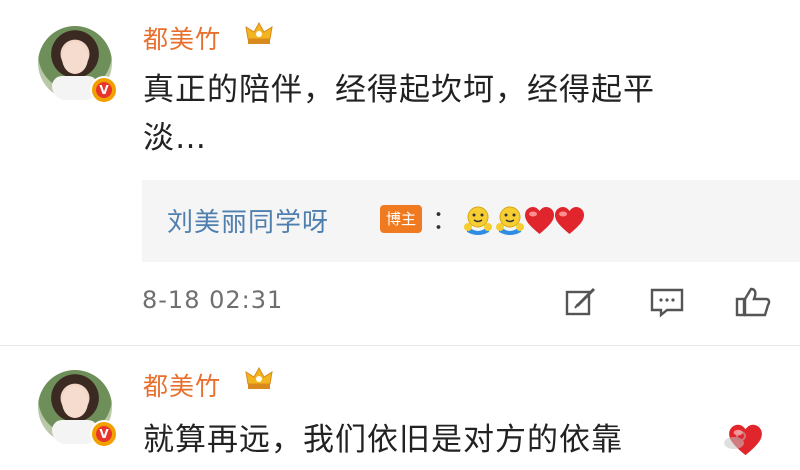 This screenshot has height=470, width=800. Describe the element at coordinates (753, 302) in the screenshot. I see `thumbs-up-icon` at that location.